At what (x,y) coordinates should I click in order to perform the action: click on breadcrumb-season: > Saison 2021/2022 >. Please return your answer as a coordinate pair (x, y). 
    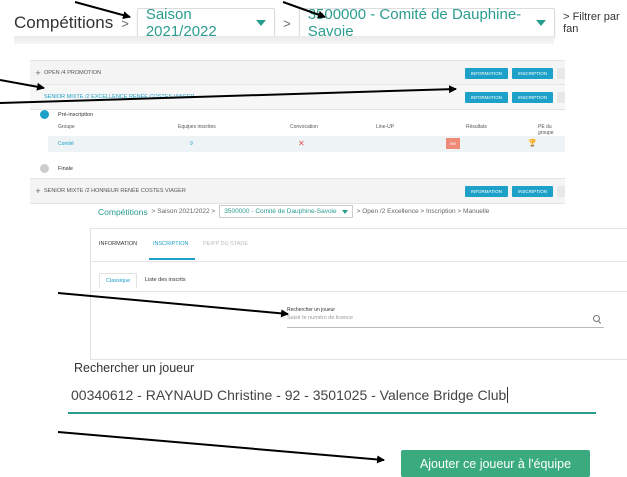
    Looking at the image, I should click on (184, 211).